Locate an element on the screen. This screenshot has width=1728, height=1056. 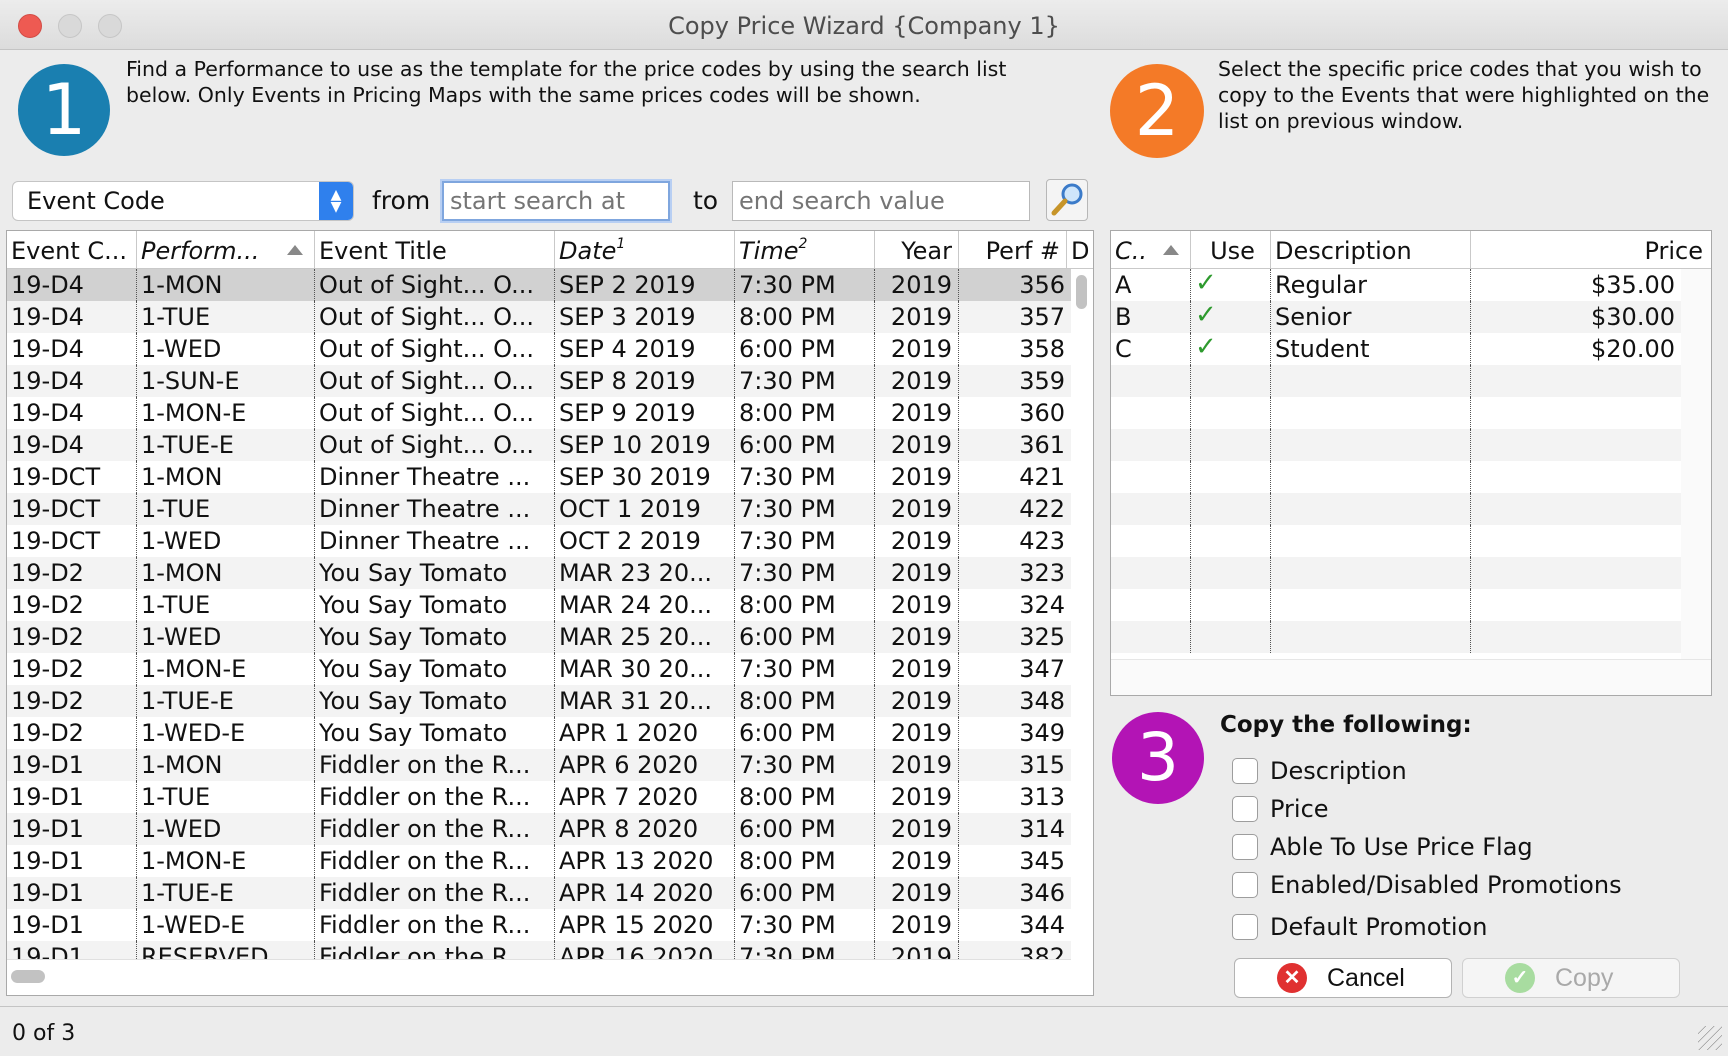
table-row: A ✓ Regular $35.00 is located at coordinates (1396, 285).